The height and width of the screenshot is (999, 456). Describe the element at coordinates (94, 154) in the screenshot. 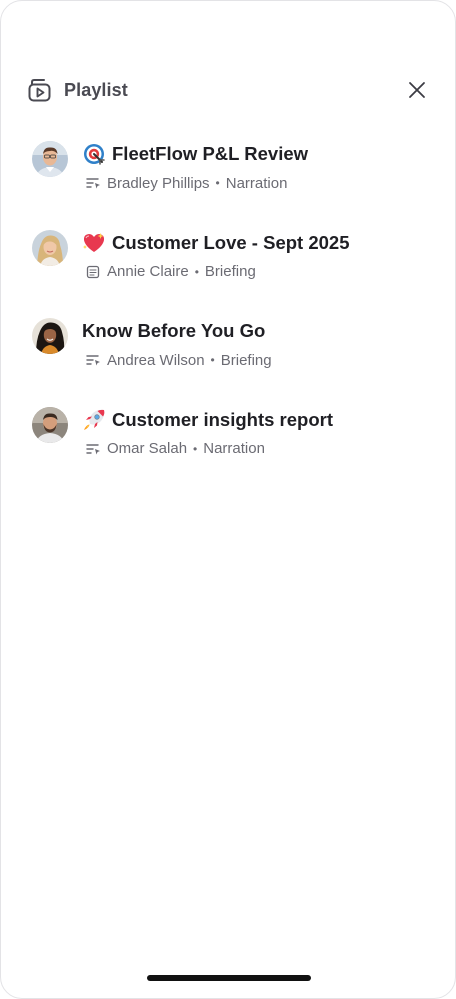

I see `target-emoji-icon` at that location.